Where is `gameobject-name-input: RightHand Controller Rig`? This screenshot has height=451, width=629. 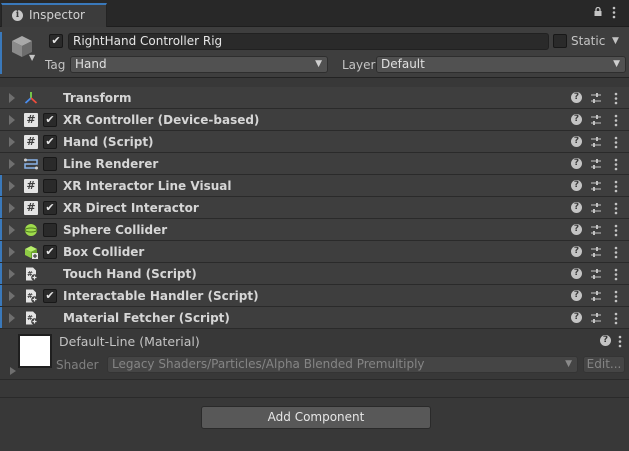
gameobject-name-input: RightHand Controller Rig is located at coordinates (308, 41).